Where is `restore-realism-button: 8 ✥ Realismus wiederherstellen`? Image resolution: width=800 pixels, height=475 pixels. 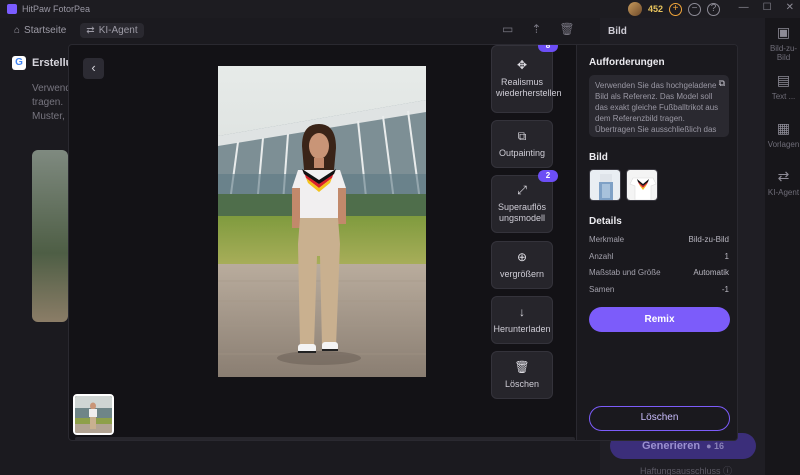
restore-realism-button: 8 ✥ Realismus wiederherstellen is located at coordinates (526, 79).